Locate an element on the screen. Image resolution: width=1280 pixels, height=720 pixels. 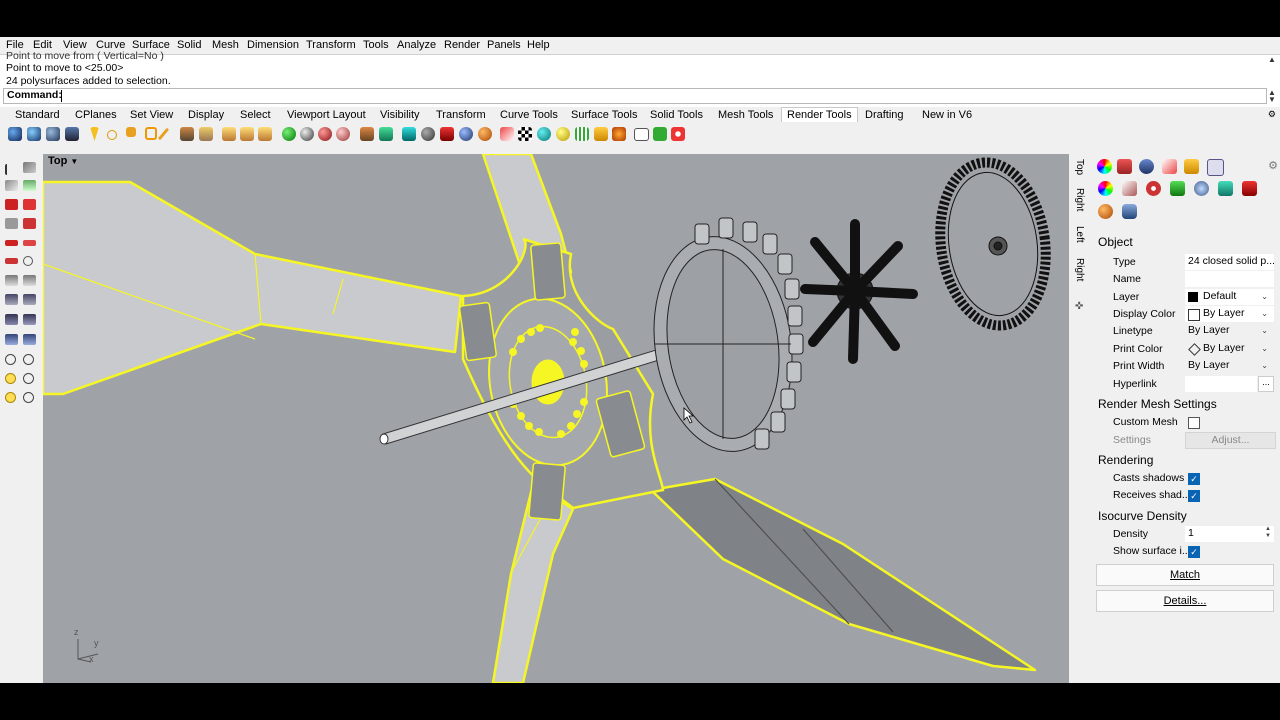
circle-icon is located at coordinates (11, 204).